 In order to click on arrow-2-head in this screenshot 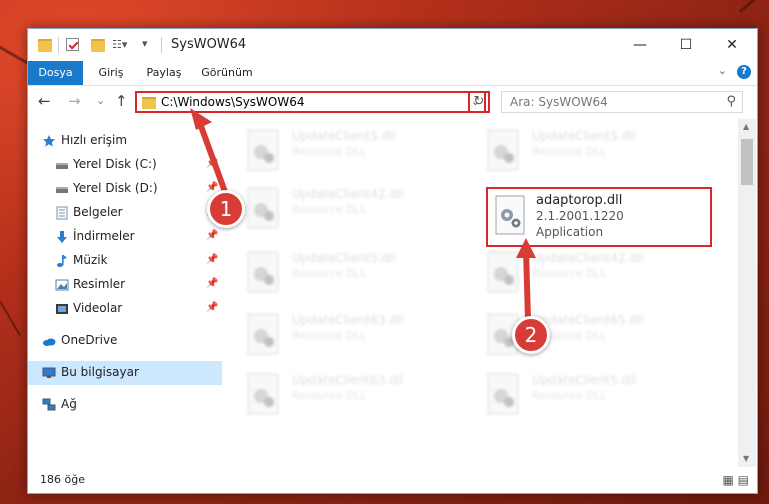, I will do `click(526, 248)`.